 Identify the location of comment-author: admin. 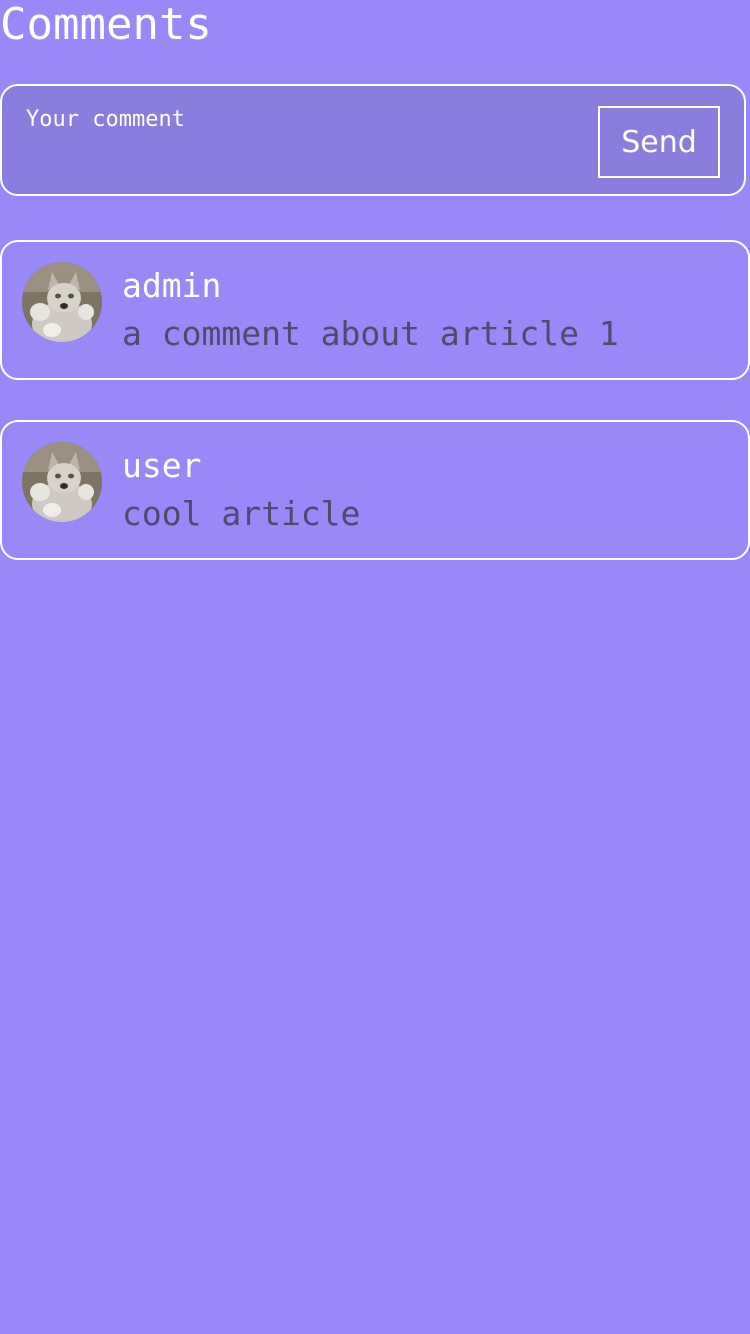
(172, 285).